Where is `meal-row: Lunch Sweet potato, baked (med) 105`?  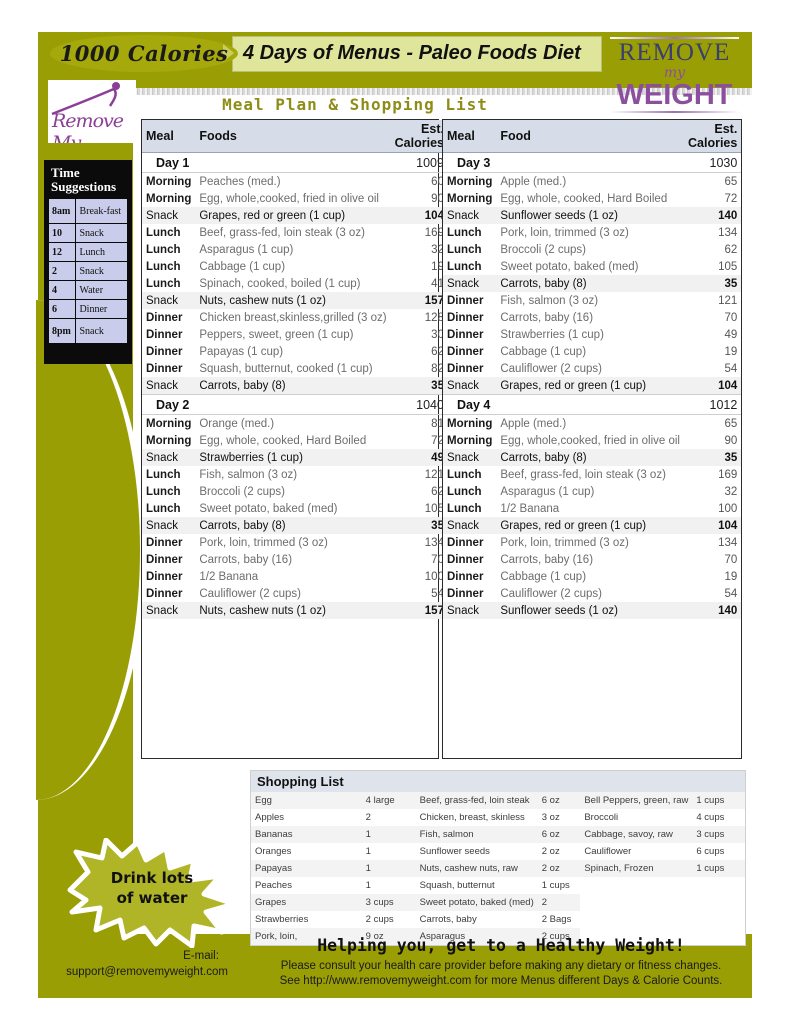 meal-row: Lunch Sweet potato, baked (med) 105 is located at coordinates (592, 266).